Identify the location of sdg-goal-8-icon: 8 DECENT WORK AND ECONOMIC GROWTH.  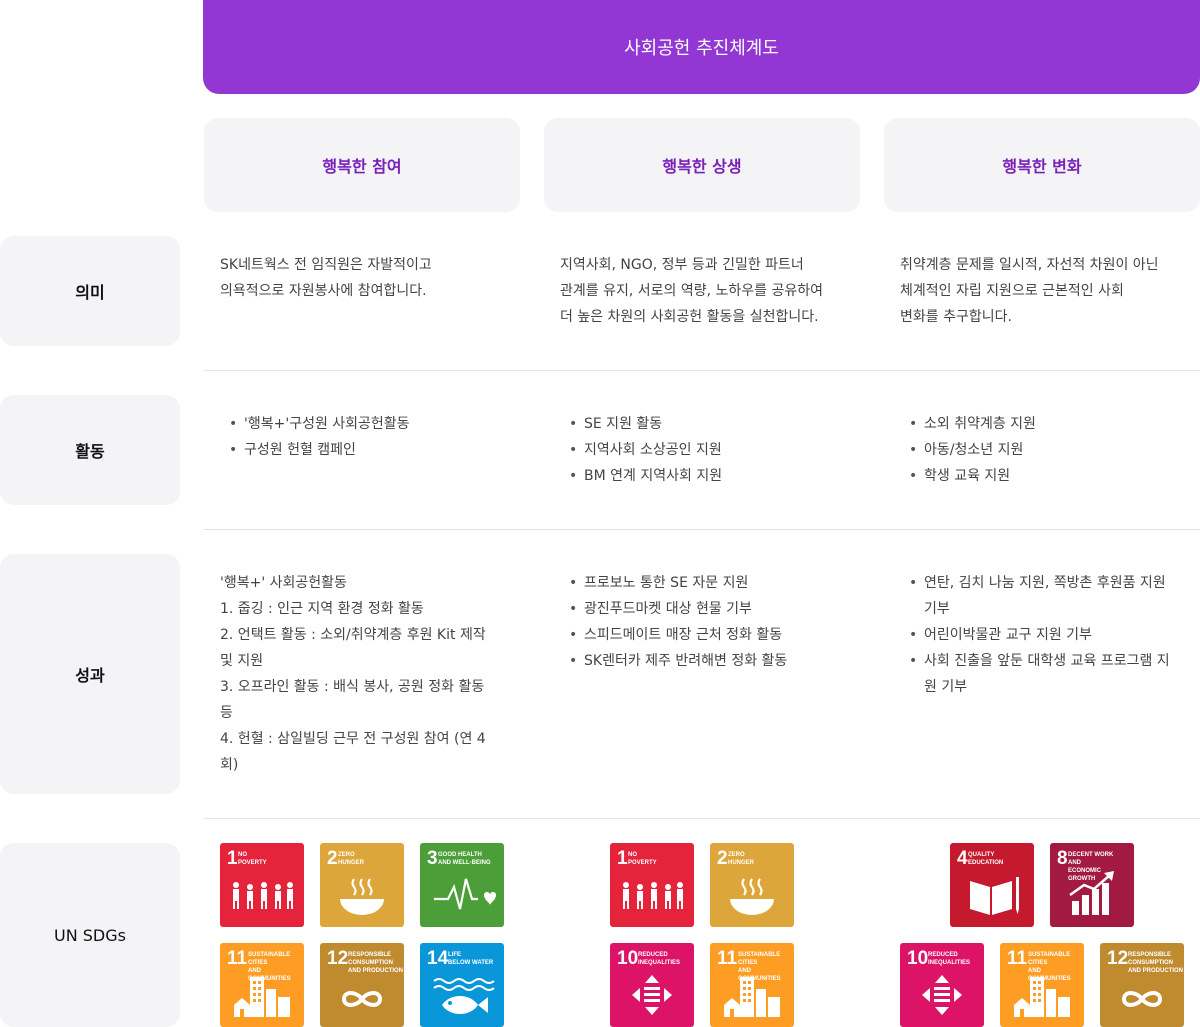
(1092, 885).